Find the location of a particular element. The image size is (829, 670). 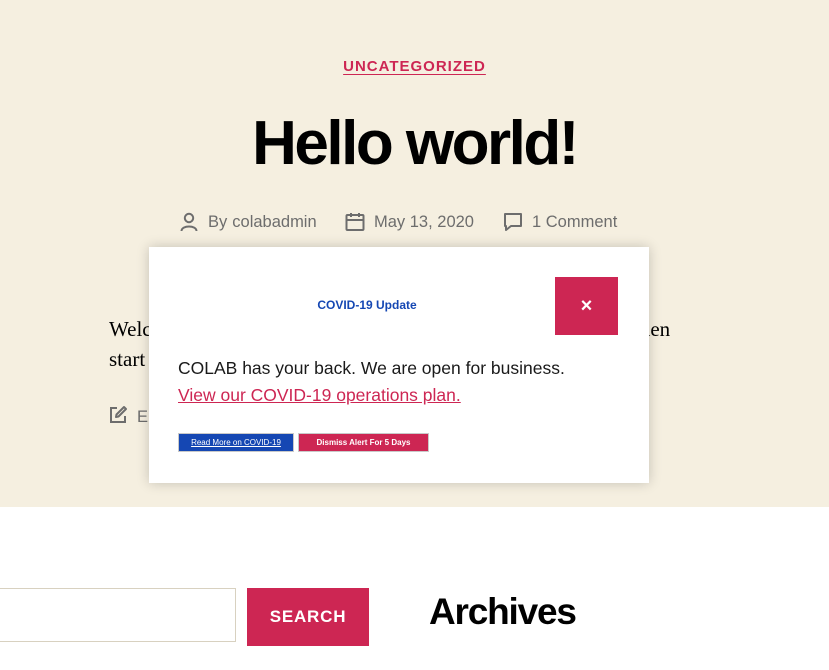

body-line1-start: Welc is located at coordinates (130, 329).